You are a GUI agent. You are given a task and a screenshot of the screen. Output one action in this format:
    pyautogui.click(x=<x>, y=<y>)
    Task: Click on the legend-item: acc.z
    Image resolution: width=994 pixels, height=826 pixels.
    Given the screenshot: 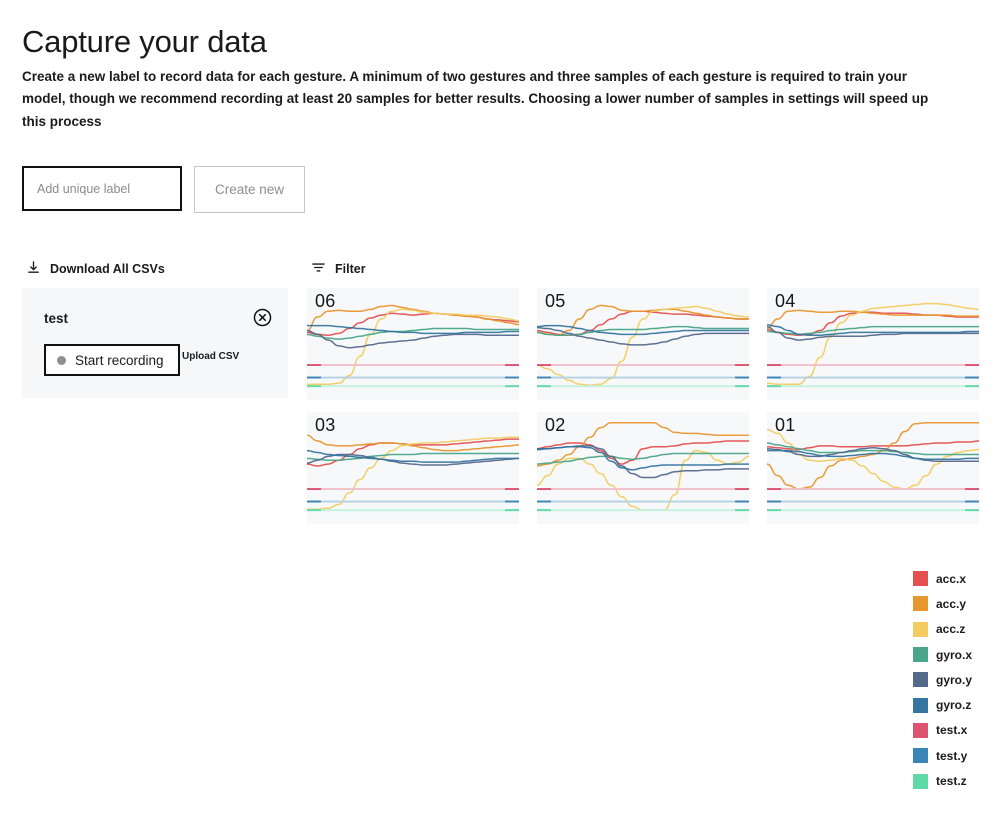 What is the action you would take?
    pyautogui.click(x=953, y=629)
    